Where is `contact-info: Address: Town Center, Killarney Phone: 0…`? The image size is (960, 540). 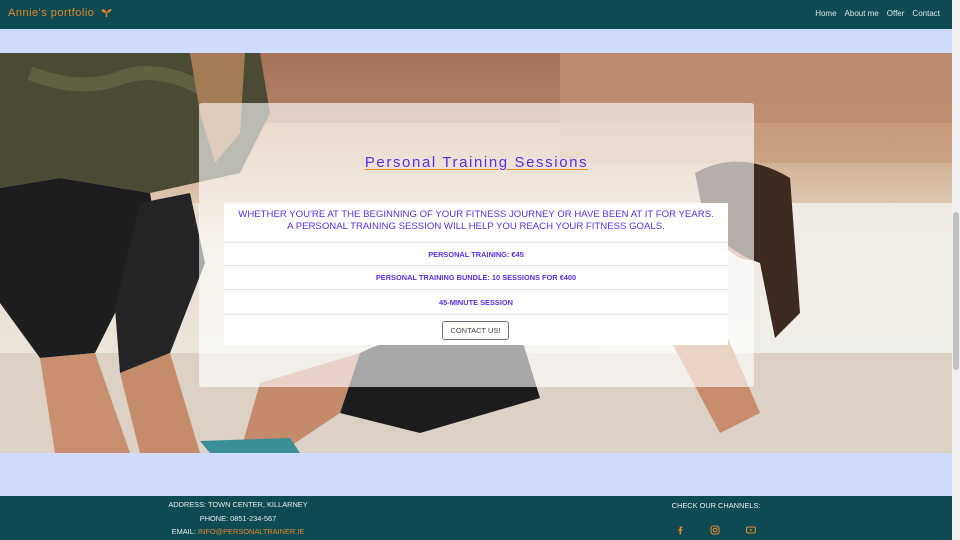
contact-info: Address: Town Center, Killarney Phone: 0… is located at coordinates (238, 518).